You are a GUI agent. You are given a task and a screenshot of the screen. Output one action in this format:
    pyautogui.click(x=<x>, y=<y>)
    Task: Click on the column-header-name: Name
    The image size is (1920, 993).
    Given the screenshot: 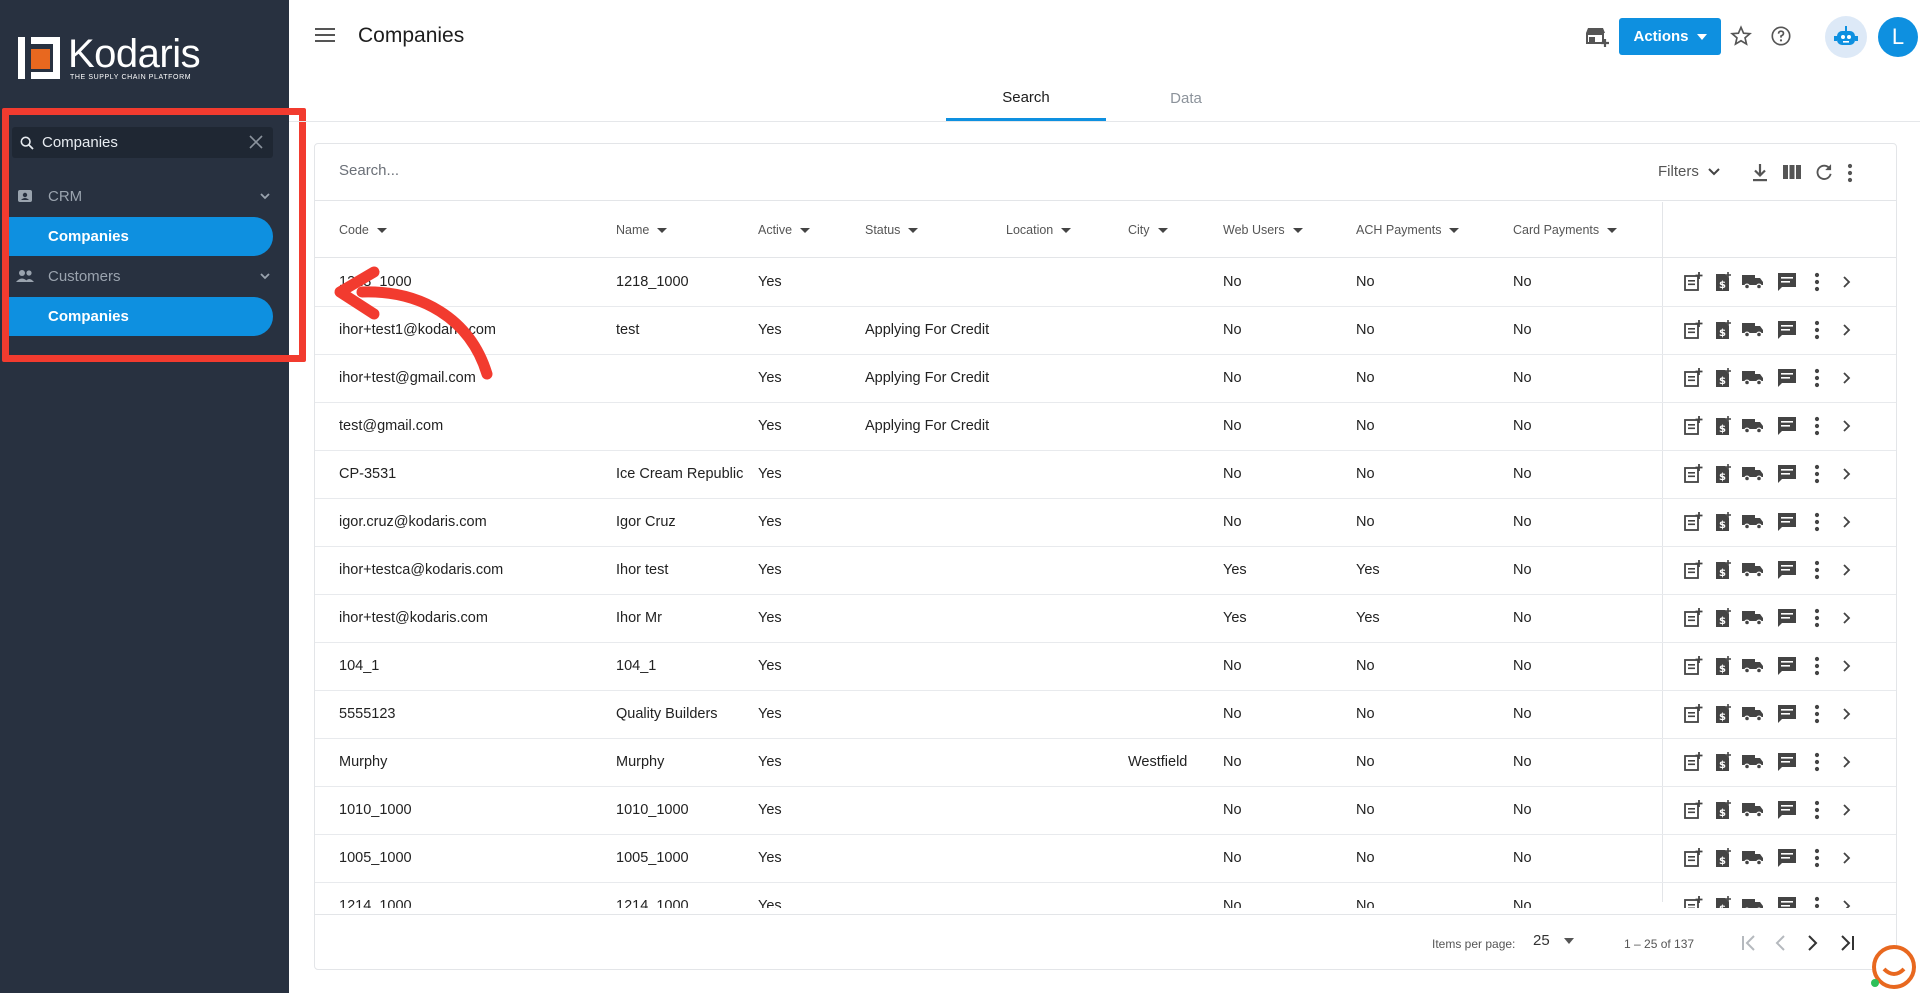 What is the action you would take?
    pyautogui.click(x=642, y=230)
    